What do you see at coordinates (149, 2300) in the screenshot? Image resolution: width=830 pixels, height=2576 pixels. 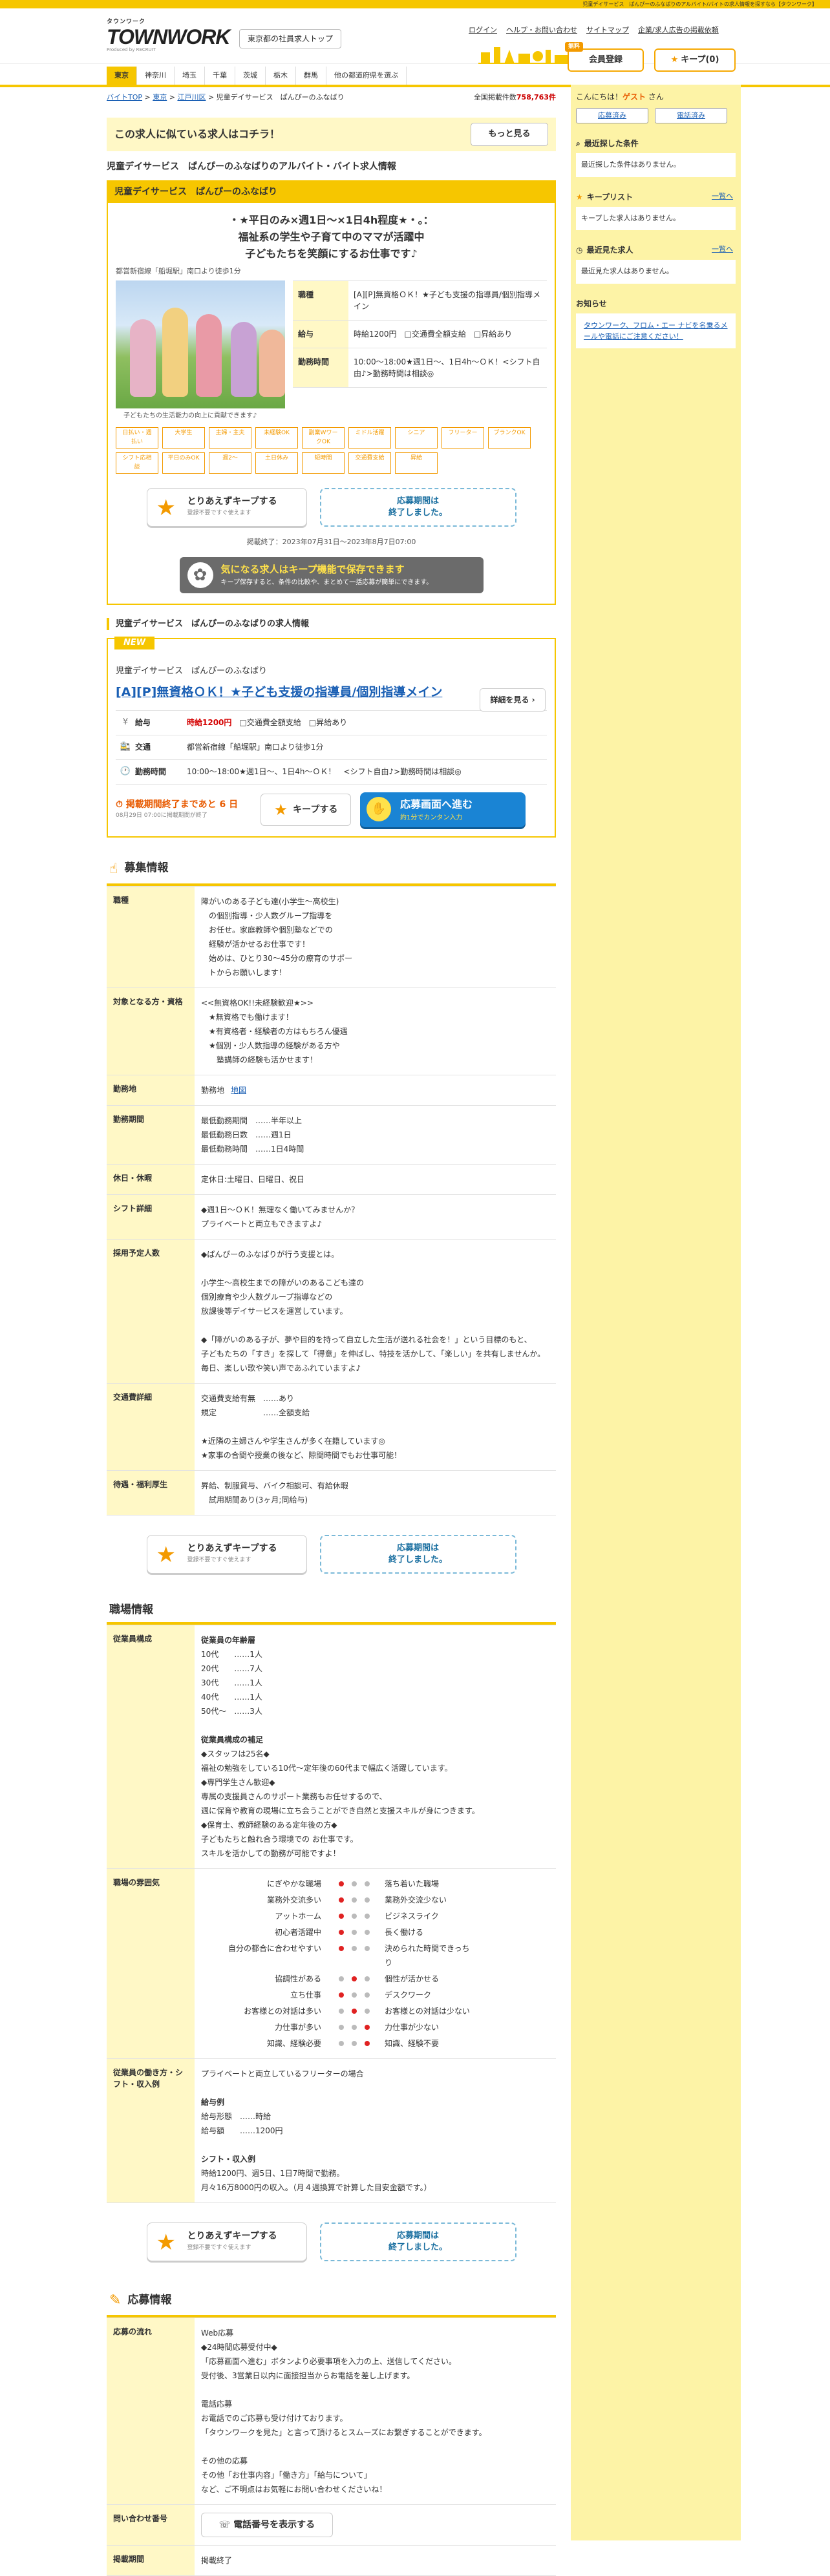 I see `apply-info-title: 応募情報` at bounding box center [149, 2300].